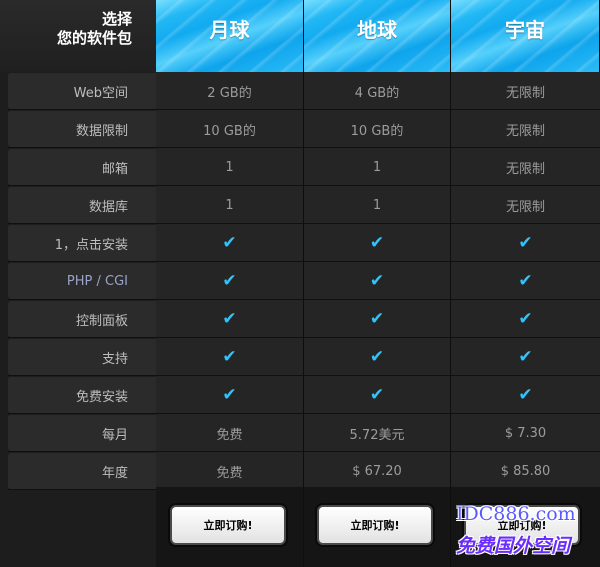 Image resolution: width=600 pixels, height=567 pixels. Describe the element at coordinates (116, 19) in the screenshot. I see `title-line-1: 选择` at that location.